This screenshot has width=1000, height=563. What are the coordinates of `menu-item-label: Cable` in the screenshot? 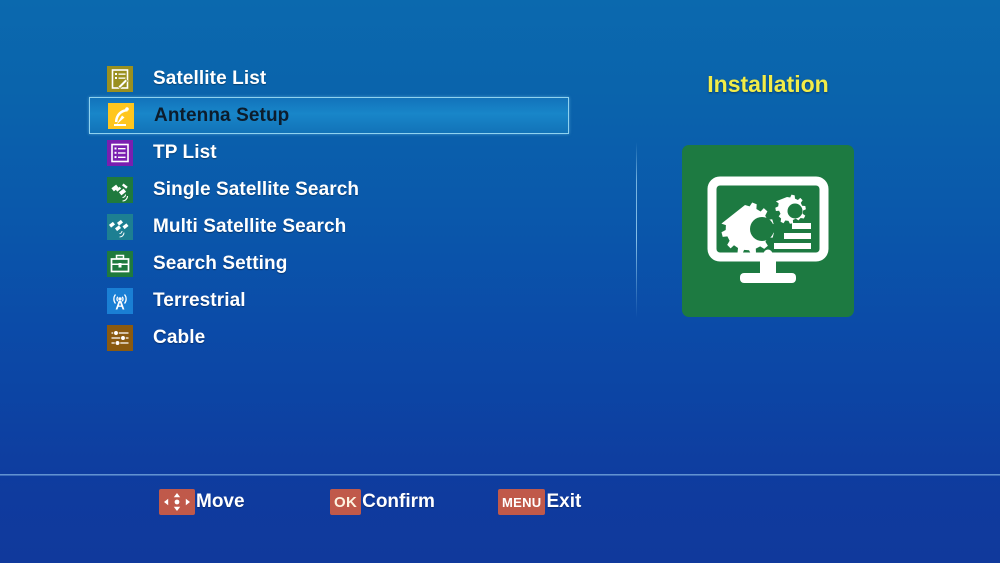 It's located at (179, 337).